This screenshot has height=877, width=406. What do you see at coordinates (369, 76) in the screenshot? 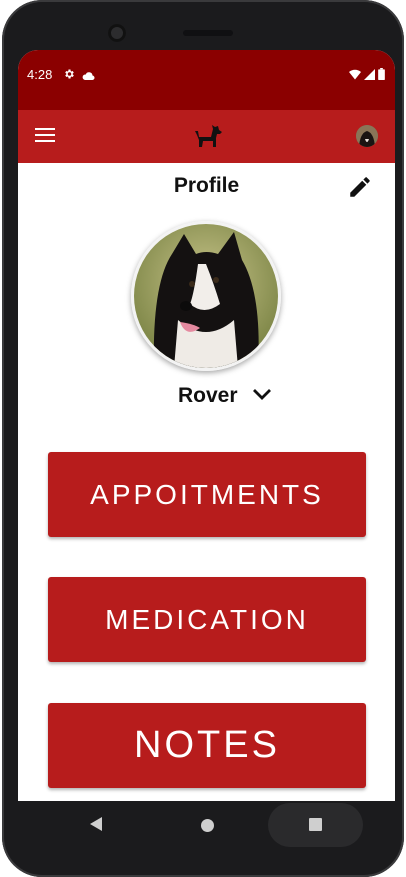
I see `signal-icon` at bounding box center [369, 76].